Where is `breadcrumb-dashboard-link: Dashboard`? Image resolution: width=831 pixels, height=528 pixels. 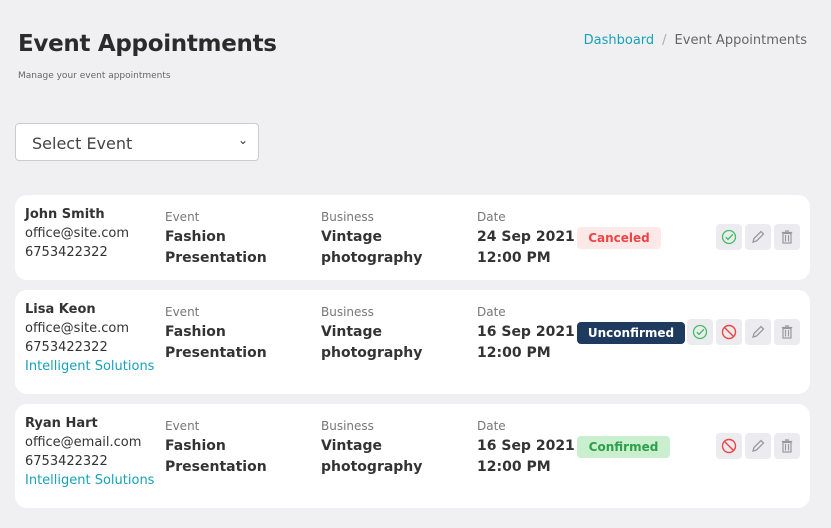 breadcrumb-dashboard-link: Dashboard is located at coordinates (619, 40).